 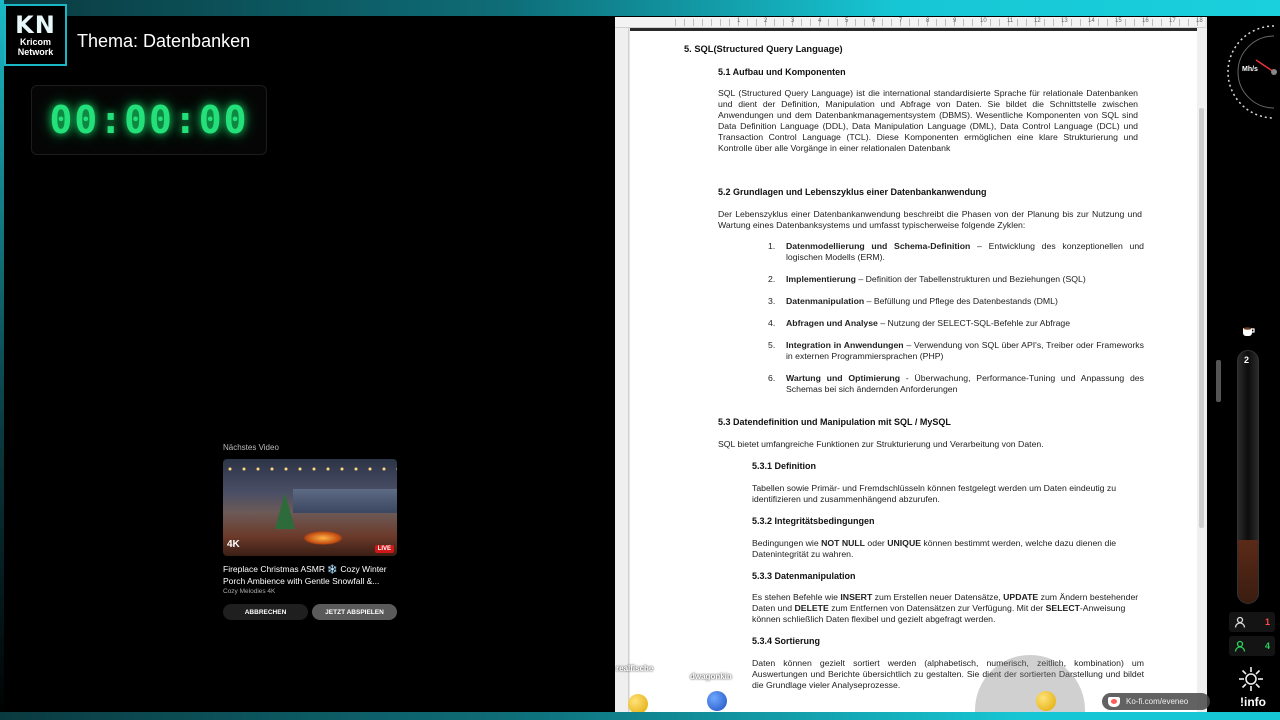 I want to click on horizontal-ruler, so click(x=910, y=22).